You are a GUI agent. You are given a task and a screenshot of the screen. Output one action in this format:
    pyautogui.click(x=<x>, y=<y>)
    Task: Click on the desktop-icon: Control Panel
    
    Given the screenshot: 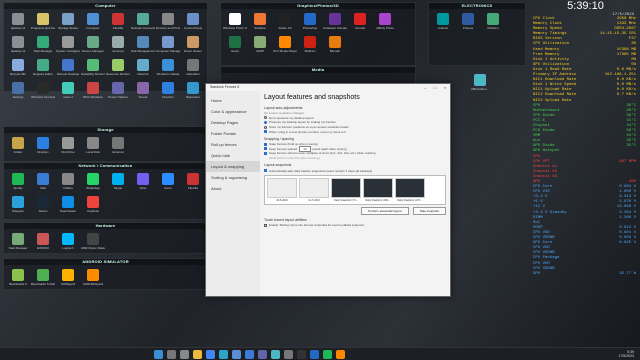 What is the action you would take?
    pyautogui.click(x=193, y=22)
    